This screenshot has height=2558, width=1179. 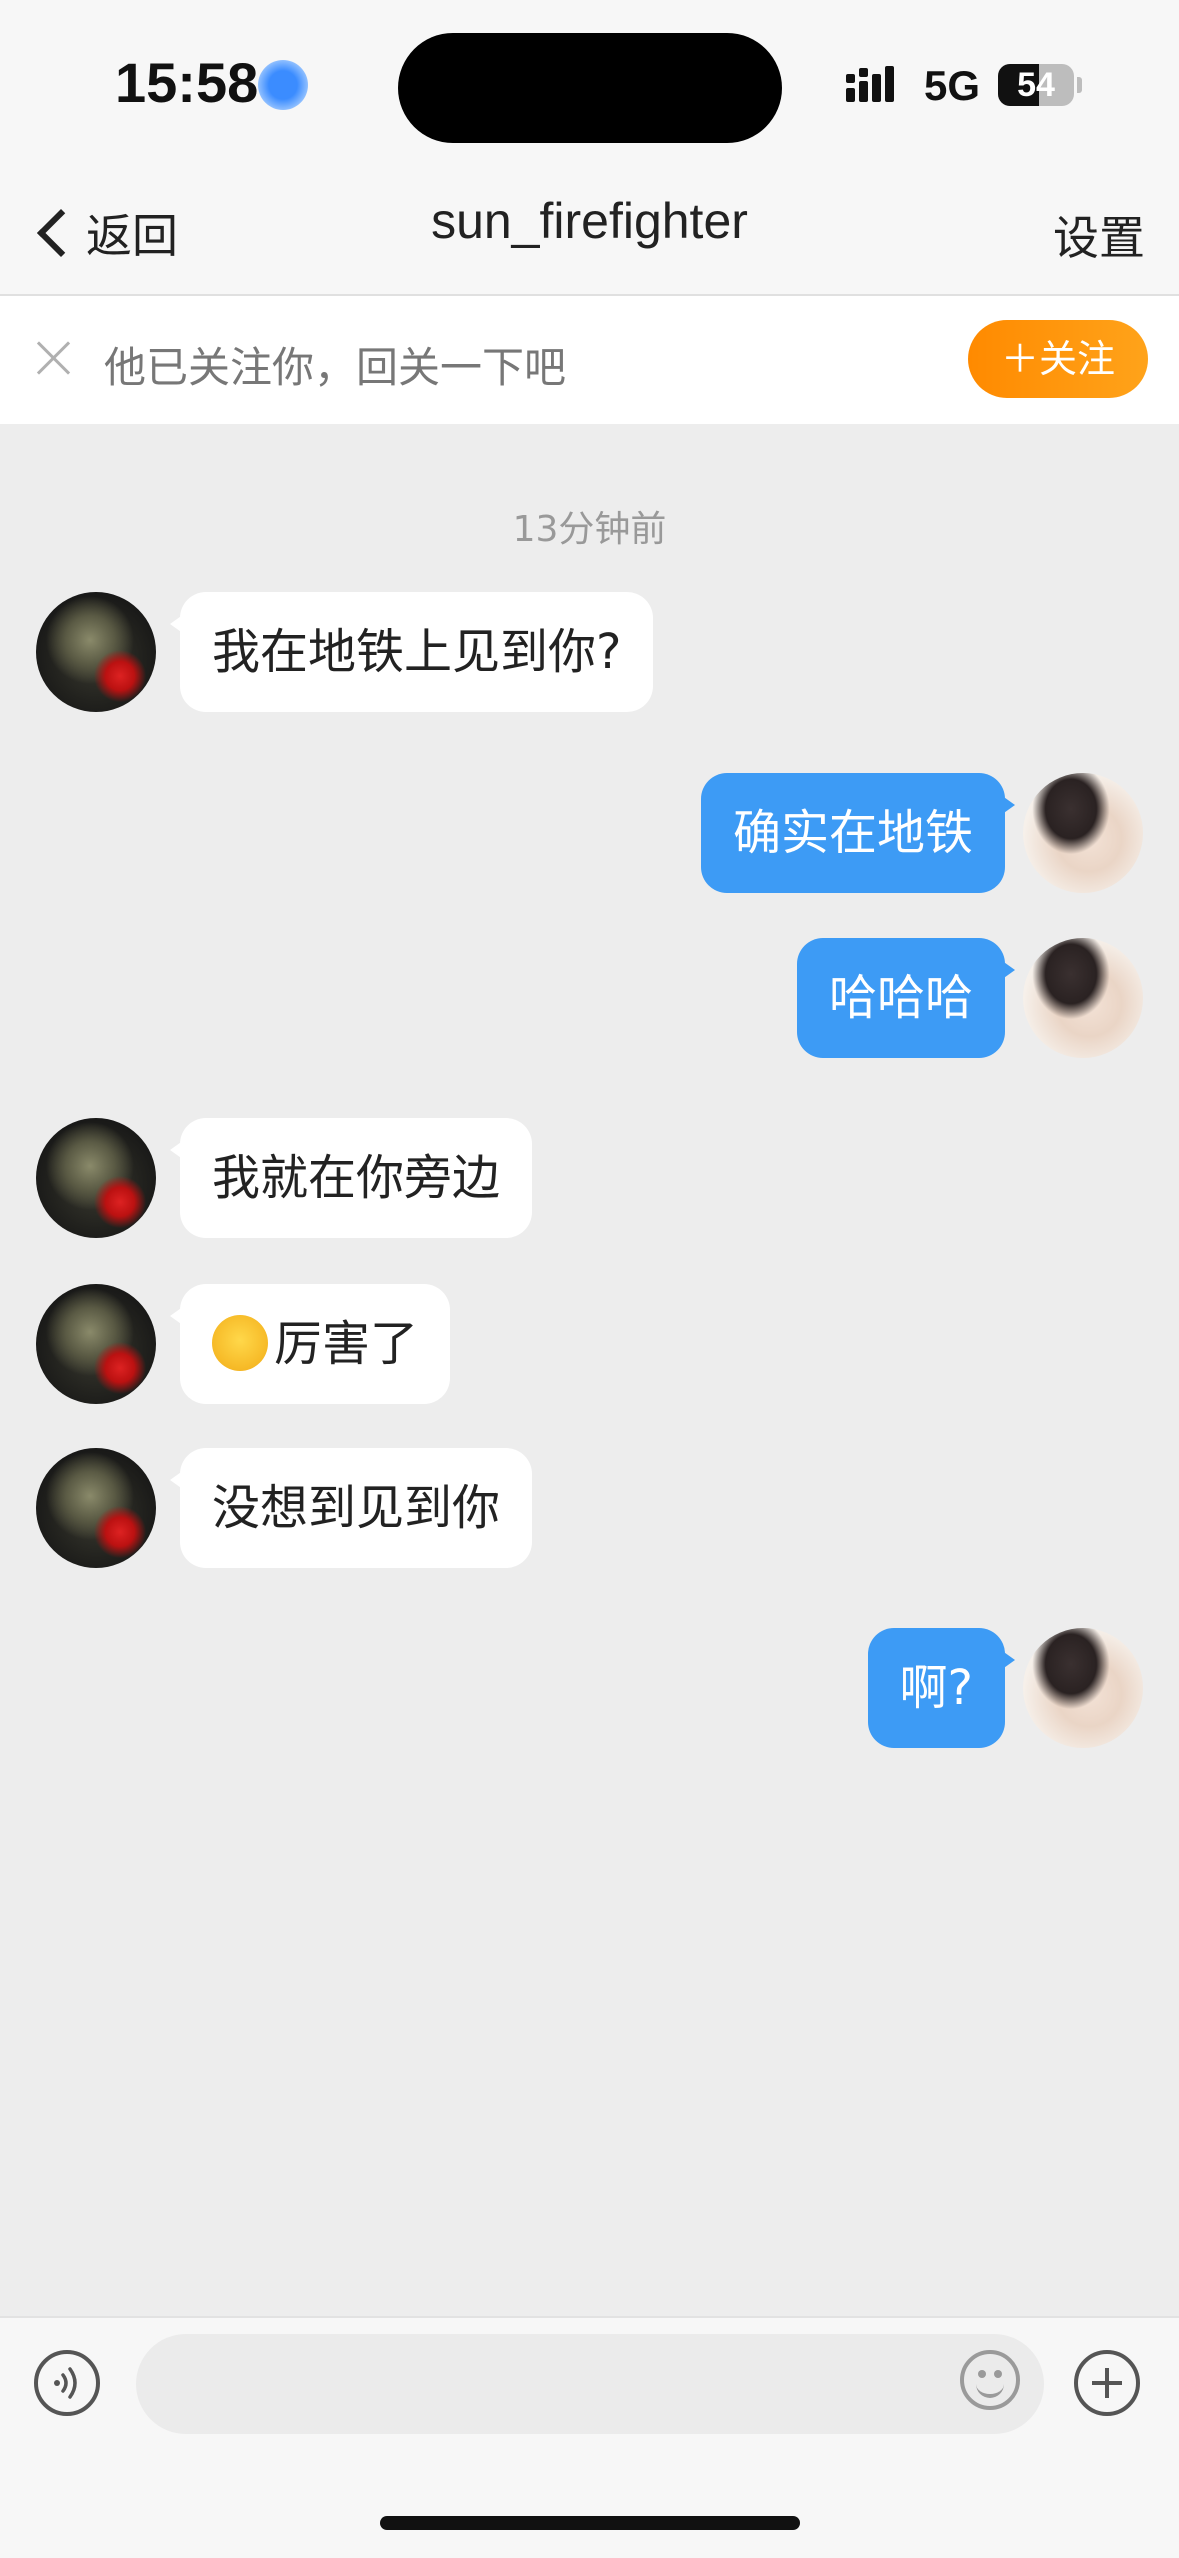 I want to click on nav-bar: 返回 sun_firefighter 设置, so click(x=589, y=233).